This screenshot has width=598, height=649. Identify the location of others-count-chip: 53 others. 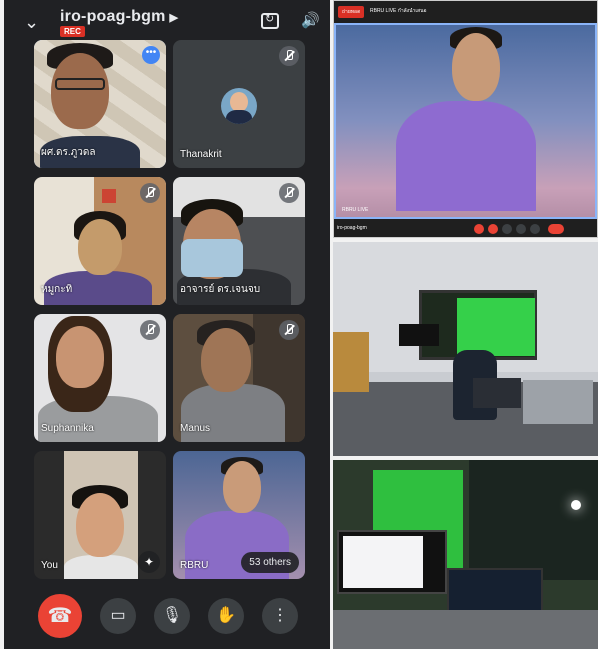
(270, 562).